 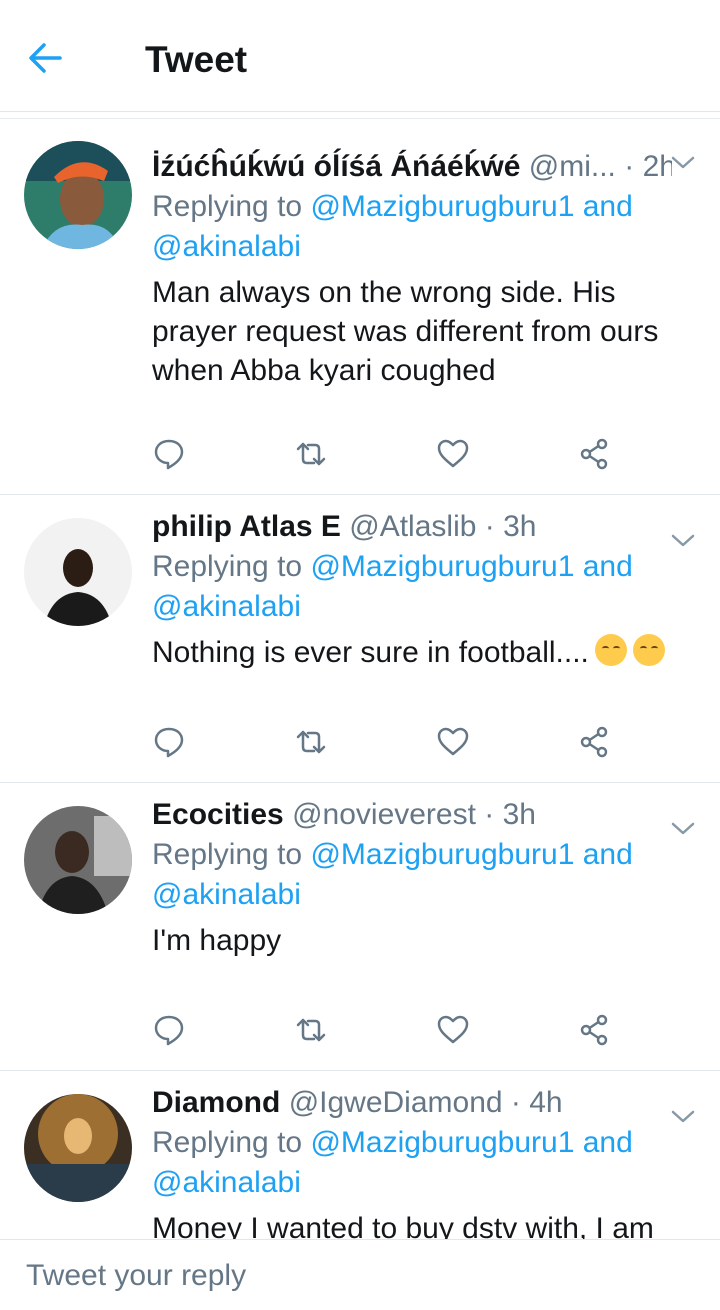 I want to click on tweet-time: · 4h, so click(x=536, y=1102).